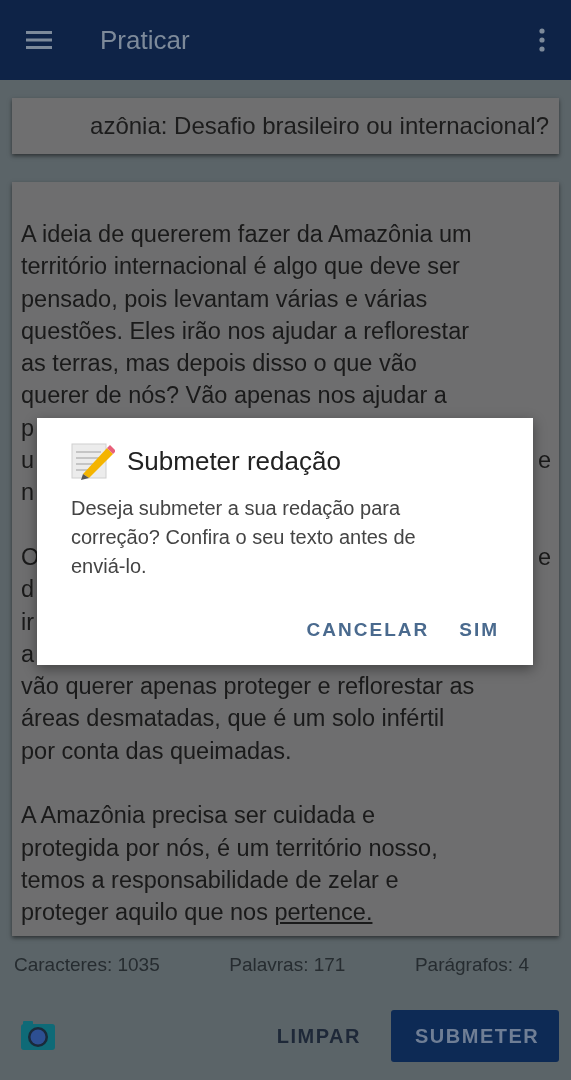 This screenshot has width=571, height=1080. Describe the element at coordinates (156, 751) in the screenshot. I see `essay-text-line: por conta das queimadas.` at that location.